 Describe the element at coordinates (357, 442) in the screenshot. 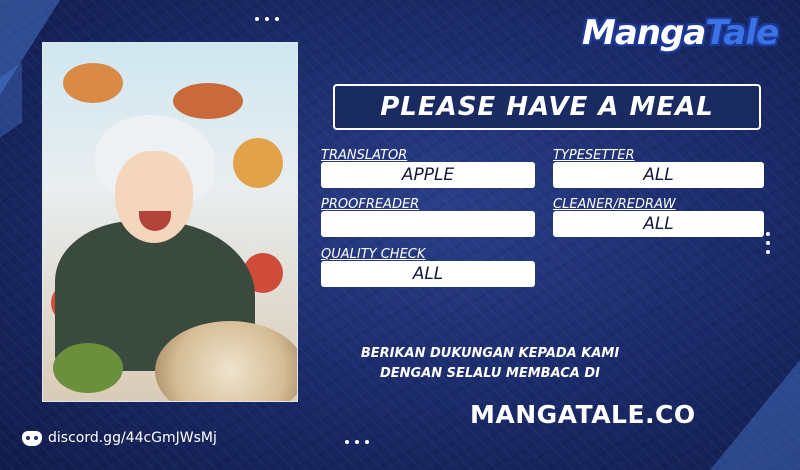

I see `dots-decoration-bottom` at that location.